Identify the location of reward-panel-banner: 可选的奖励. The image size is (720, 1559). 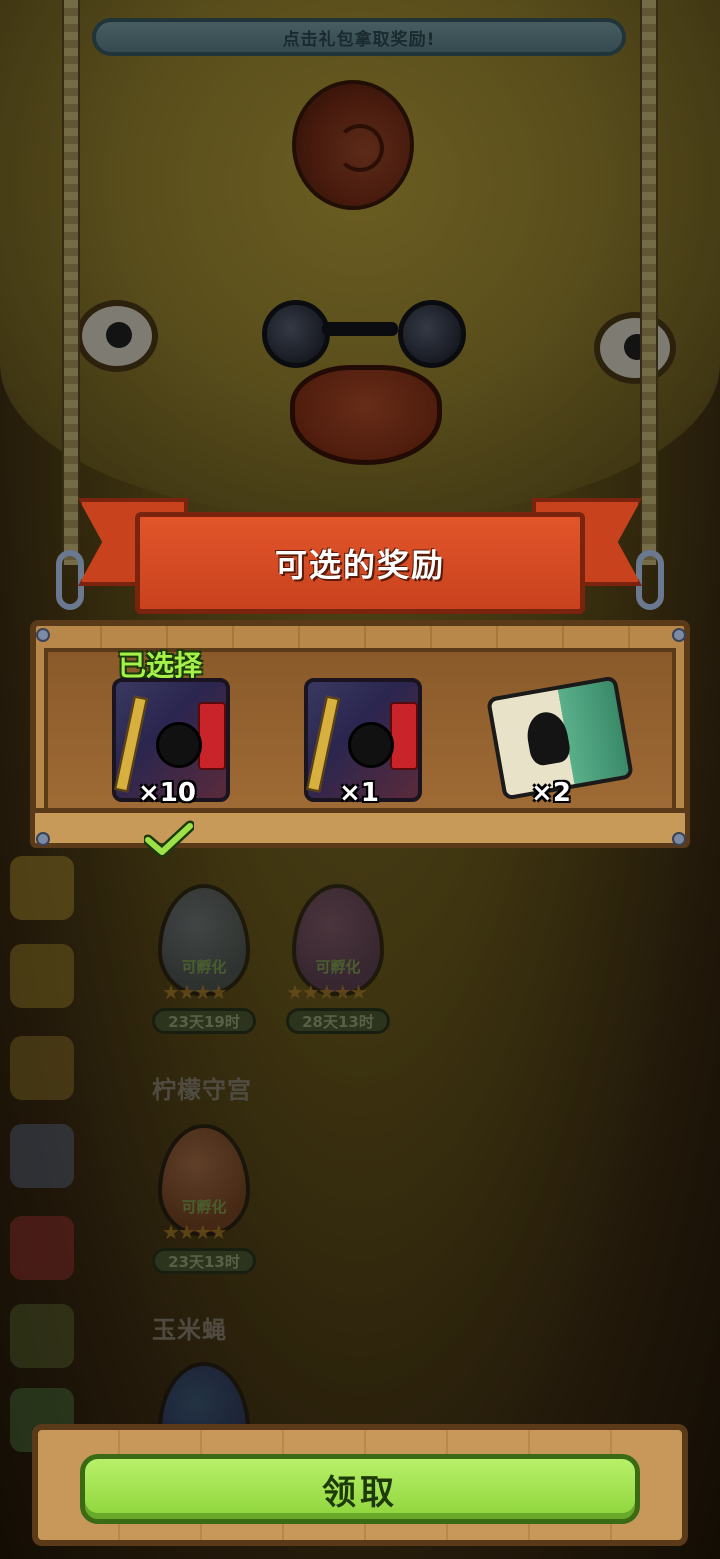
(360, 563).